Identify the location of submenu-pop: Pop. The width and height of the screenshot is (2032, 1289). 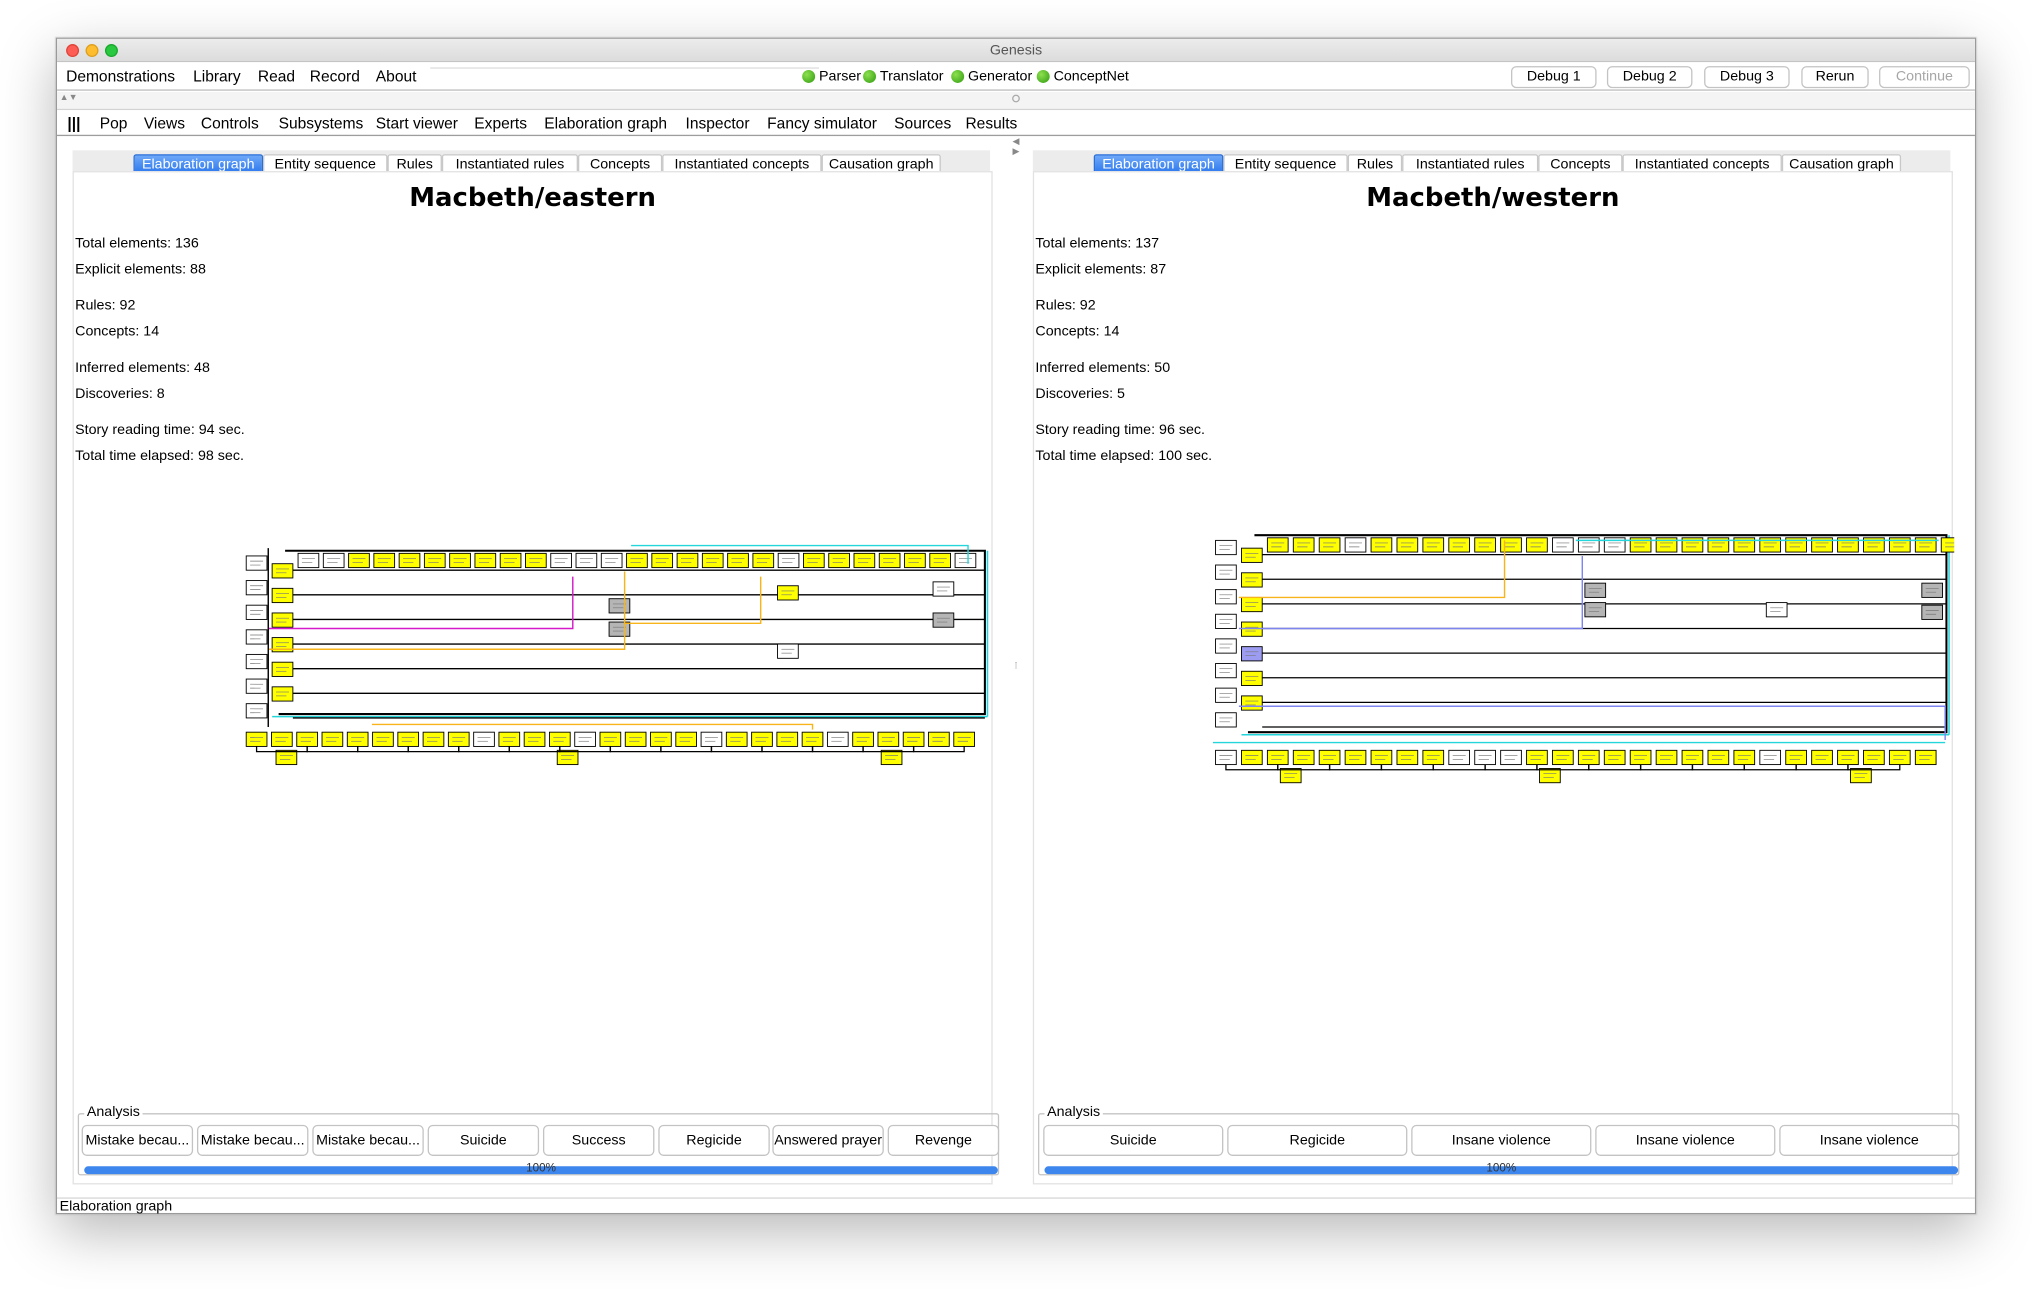
(114, 123).